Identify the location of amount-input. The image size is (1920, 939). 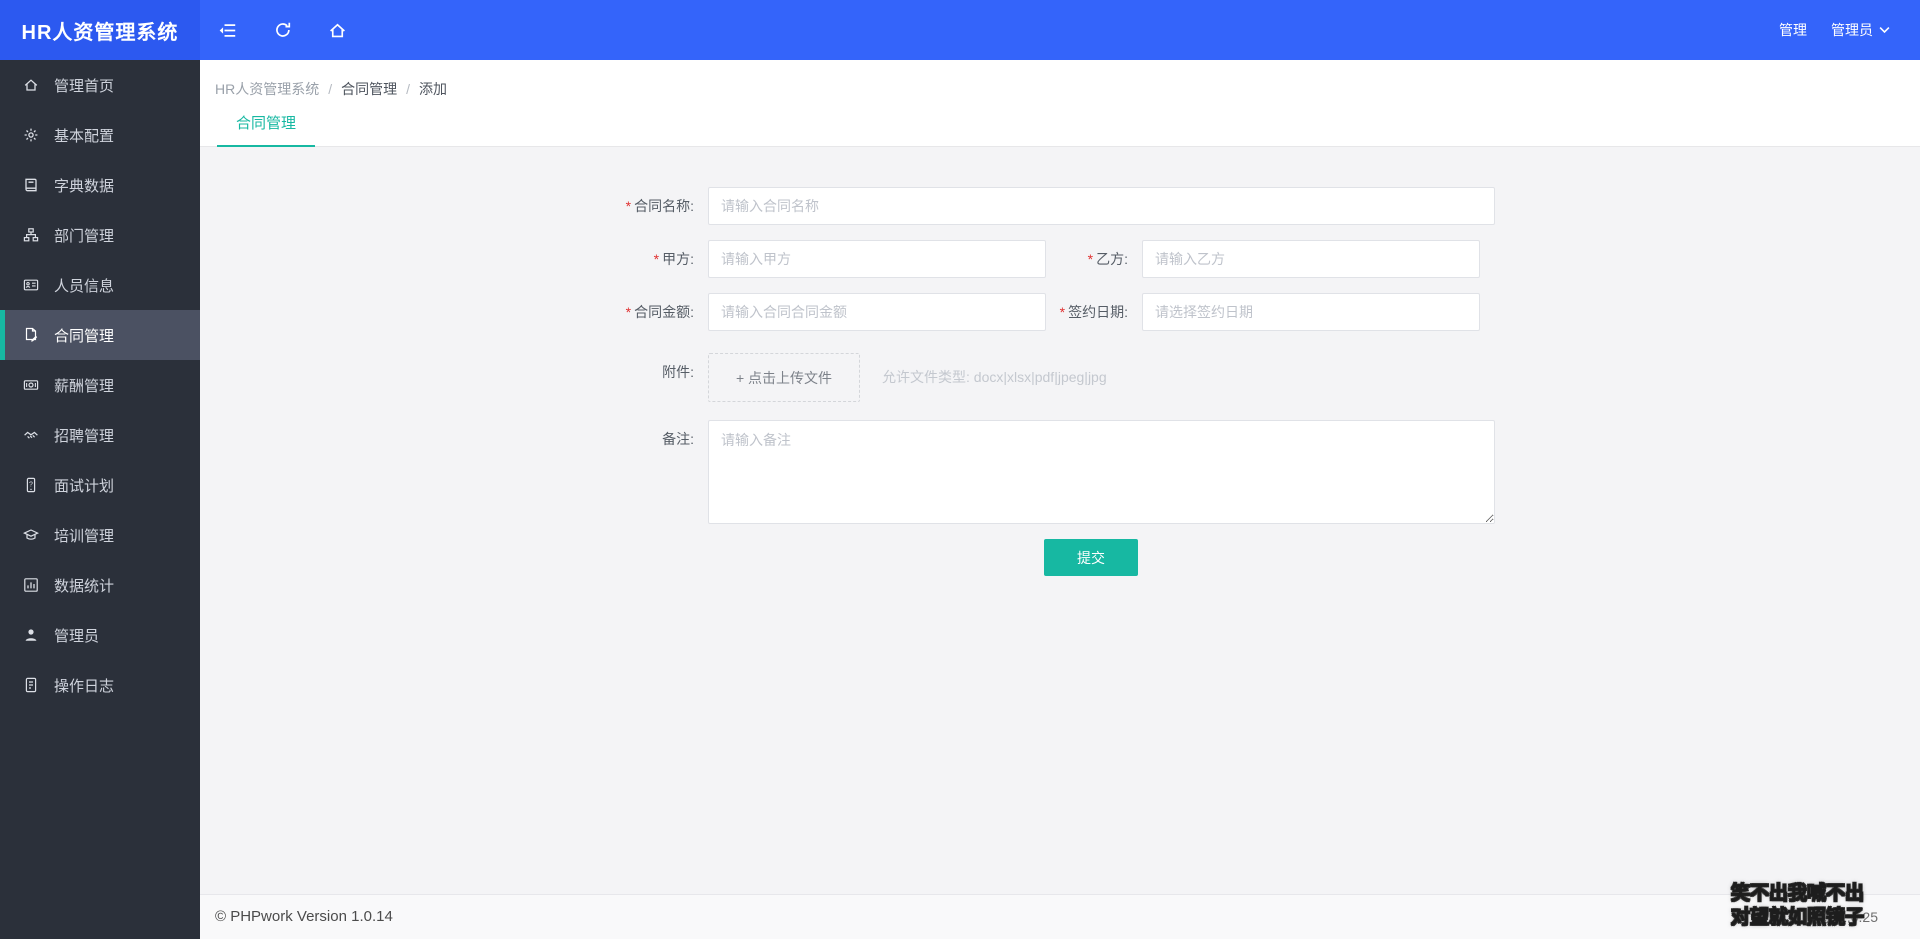
(877, 312).